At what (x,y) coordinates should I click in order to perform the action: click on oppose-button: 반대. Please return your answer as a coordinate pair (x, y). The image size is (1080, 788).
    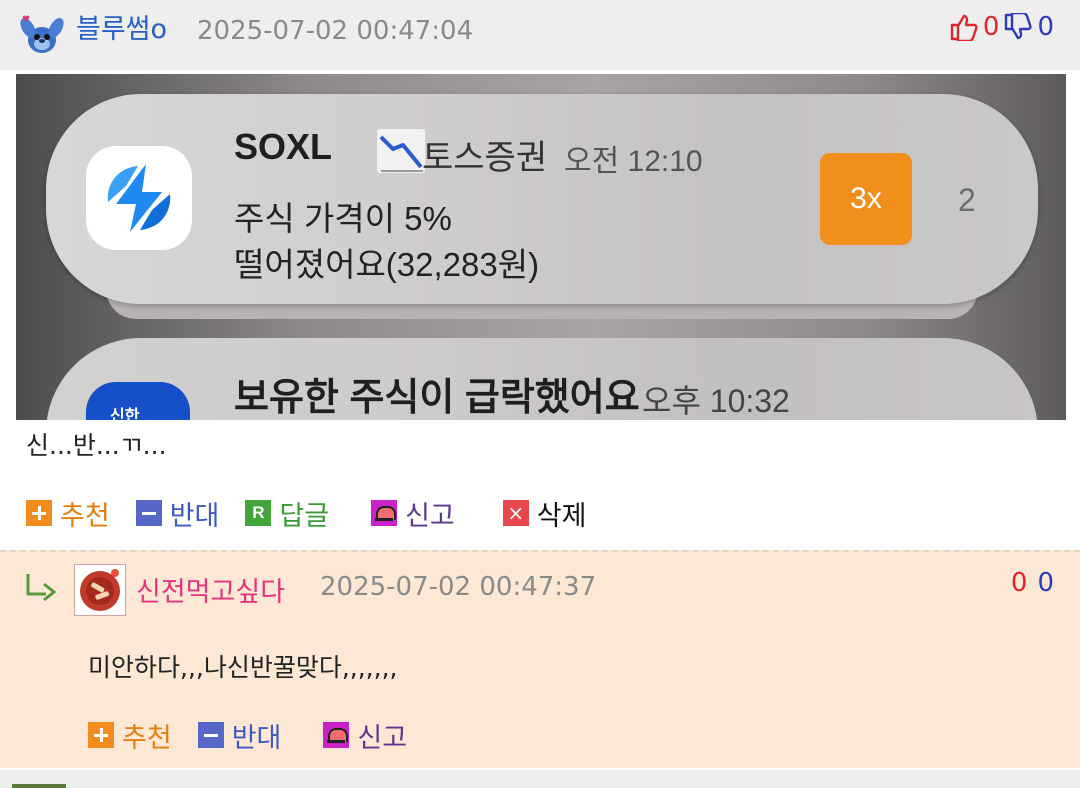
    Looking at the image, I should click on (177, 513).